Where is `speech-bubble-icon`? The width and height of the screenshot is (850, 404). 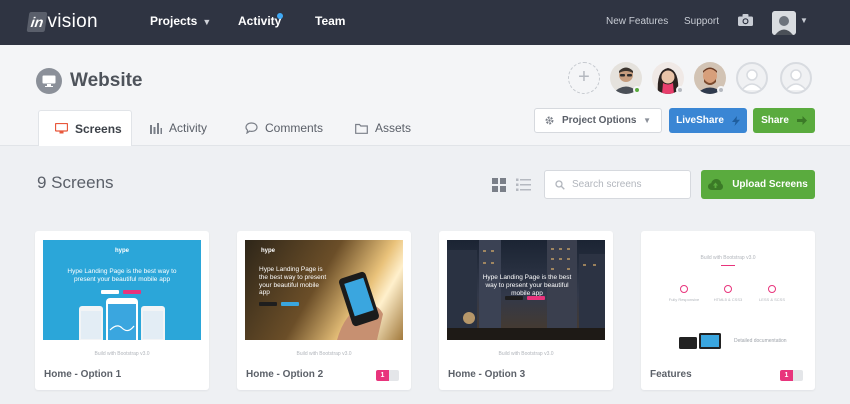
speech-bubble-icon is located at coordinates (251, 128).